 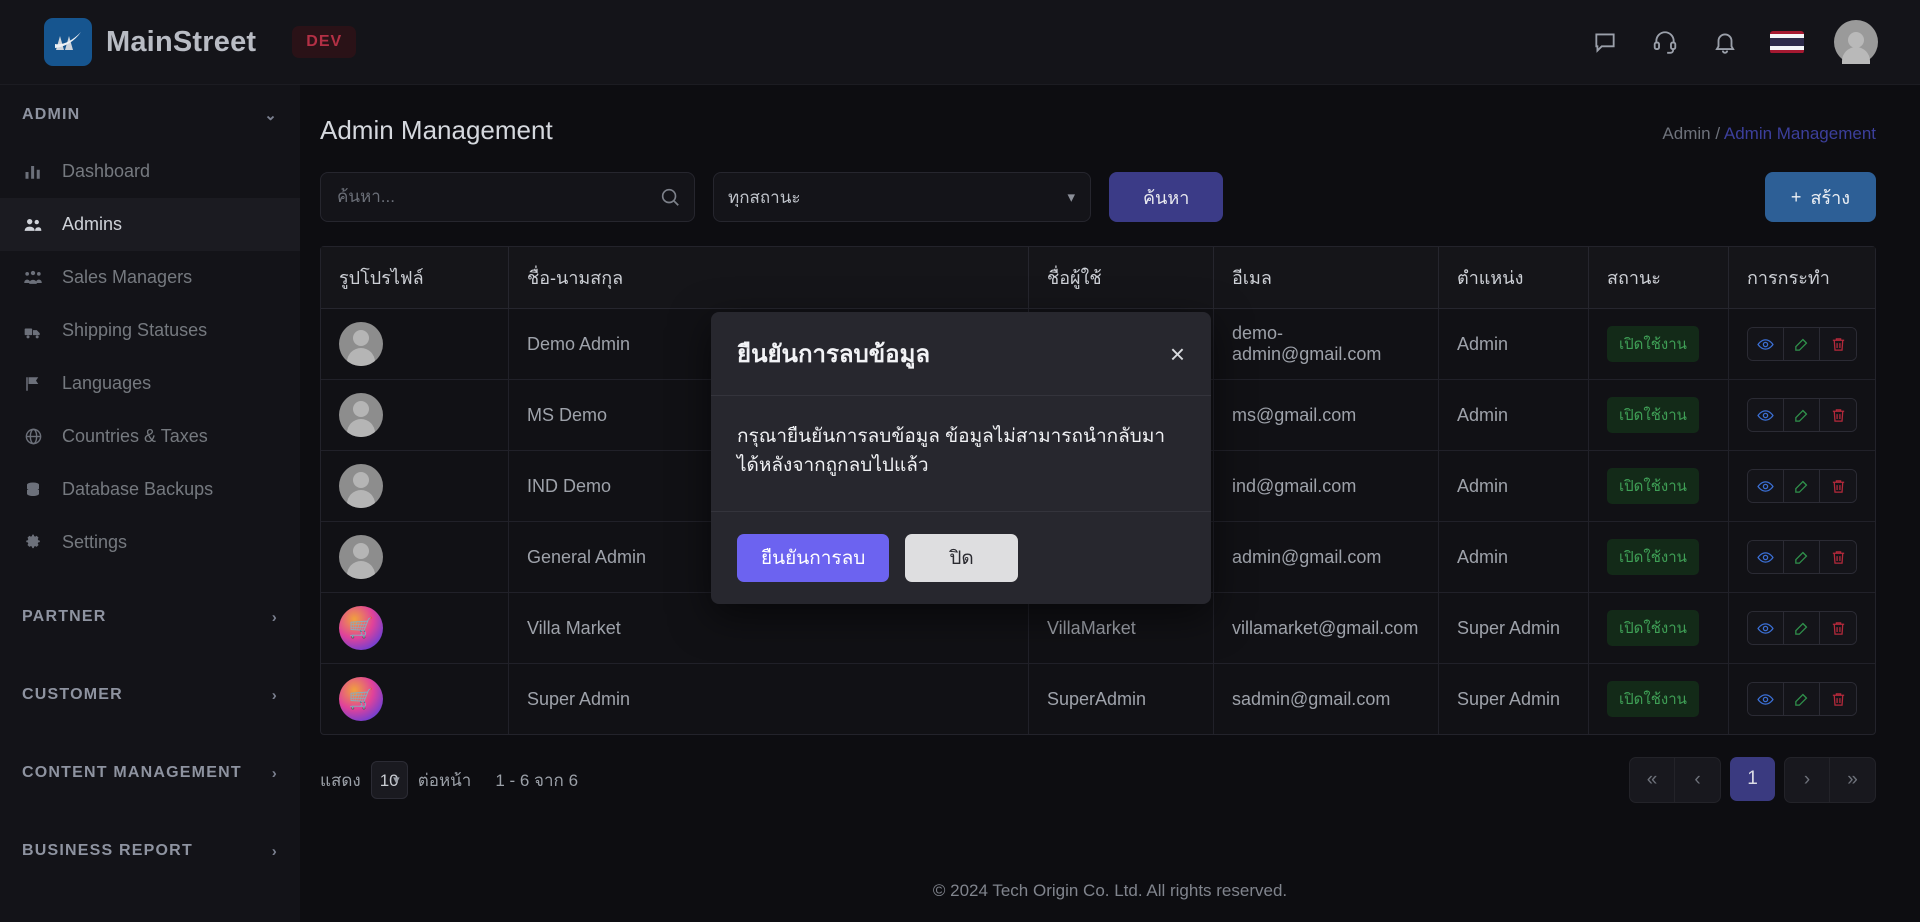 I want to click on modal-header: ยืนยันการลบข้อมูล ×, so click(x=961, y=354).